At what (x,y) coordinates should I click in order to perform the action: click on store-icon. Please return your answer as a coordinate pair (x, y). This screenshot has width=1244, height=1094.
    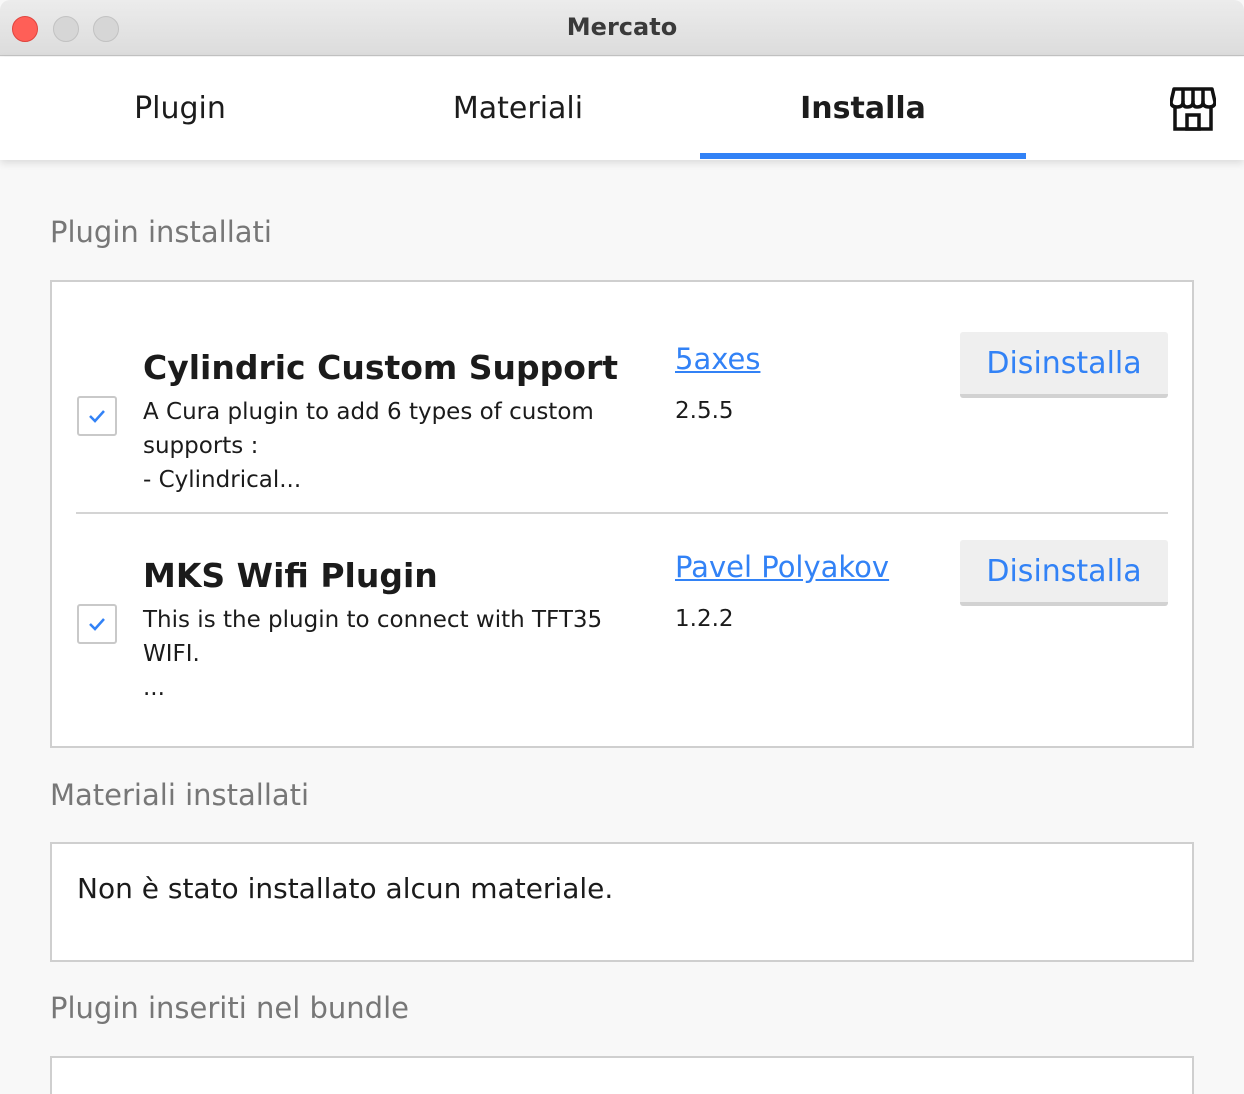
    Looking at the image, I should click on (1193, 109).